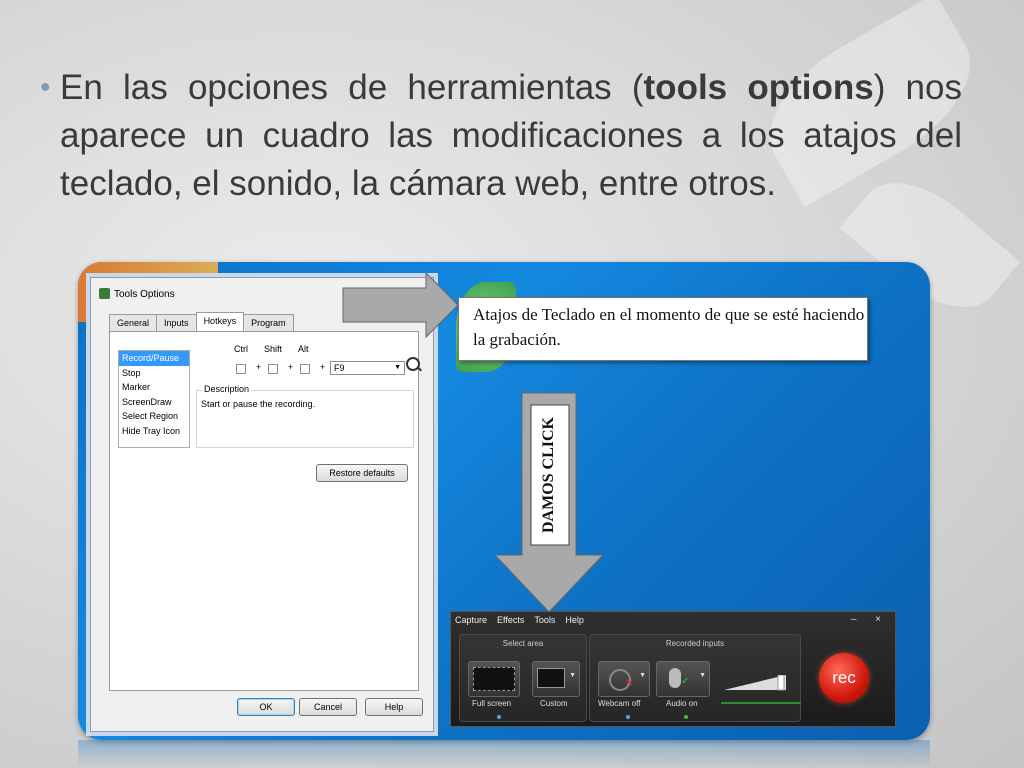 The height and width of the screenshot is (768, 1024). I want to click on custom-area-icon, so click(551, 678).